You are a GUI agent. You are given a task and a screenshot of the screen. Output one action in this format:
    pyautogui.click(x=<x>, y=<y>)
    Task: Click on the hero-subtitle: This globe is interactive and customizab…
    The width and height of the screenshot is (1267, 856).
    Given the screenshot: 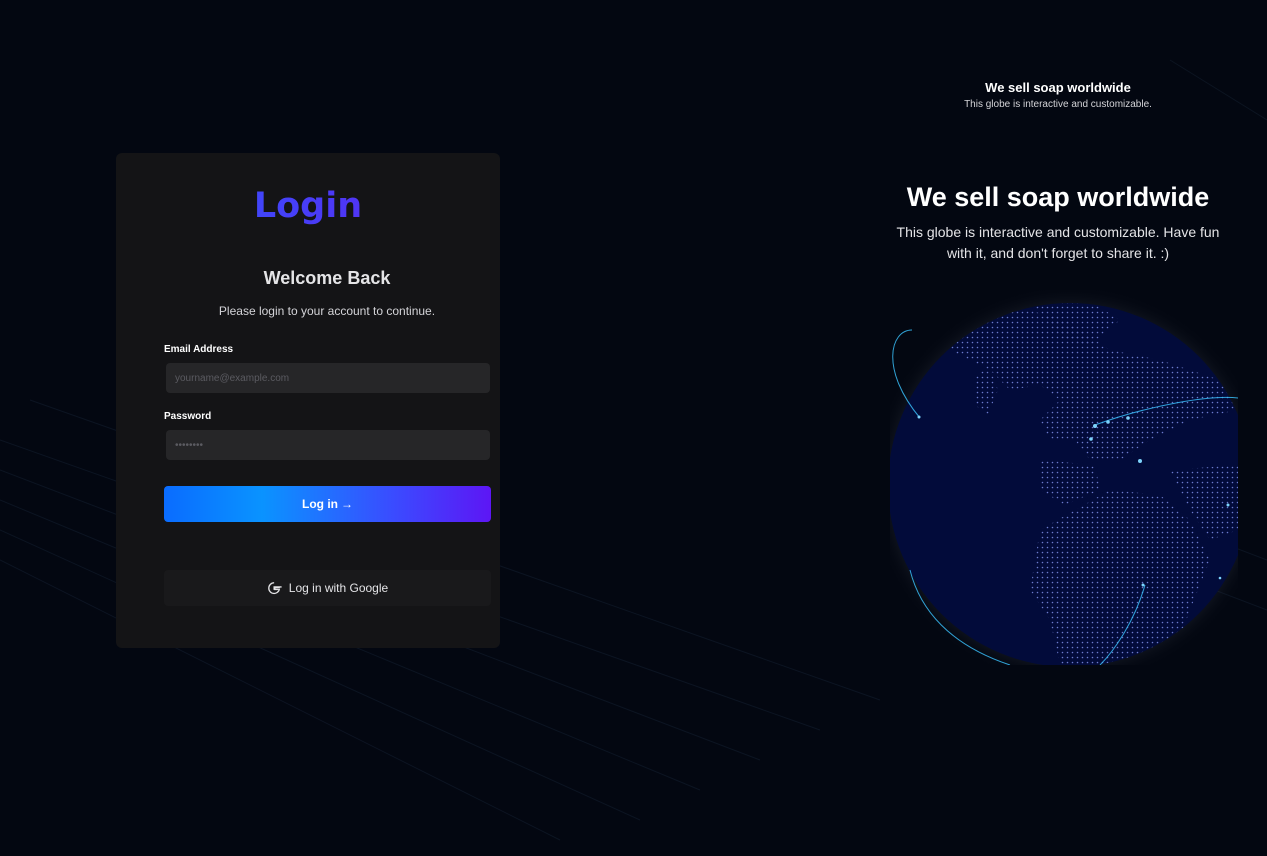 What is the action you would take?
    pyautogui.click(x=1058, y=242)
    